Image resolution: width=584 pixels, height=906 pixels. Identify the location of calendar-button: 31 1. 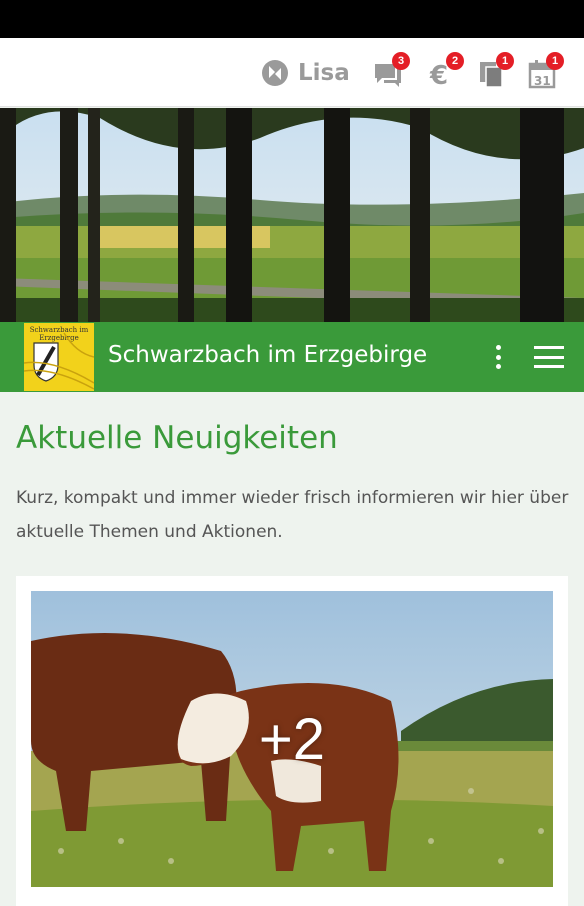
(545, 73).